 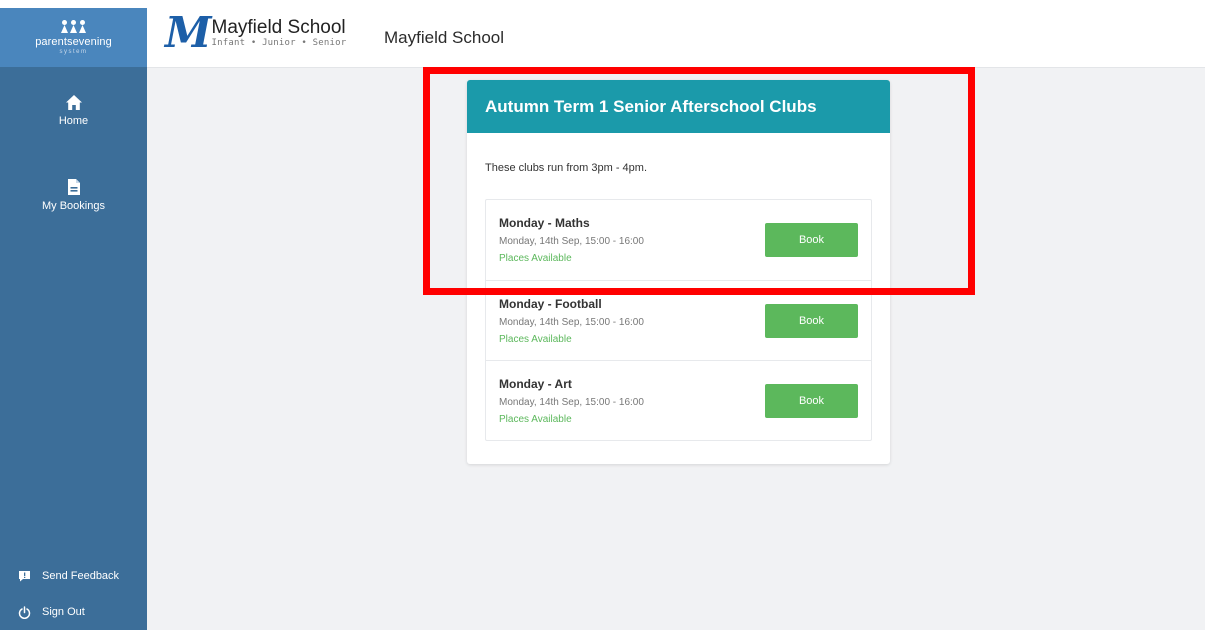 What do you see at coordinates (188, 32) in the screenshot?
I see `school-crest-icon: M` at bounding box center [188, 32].